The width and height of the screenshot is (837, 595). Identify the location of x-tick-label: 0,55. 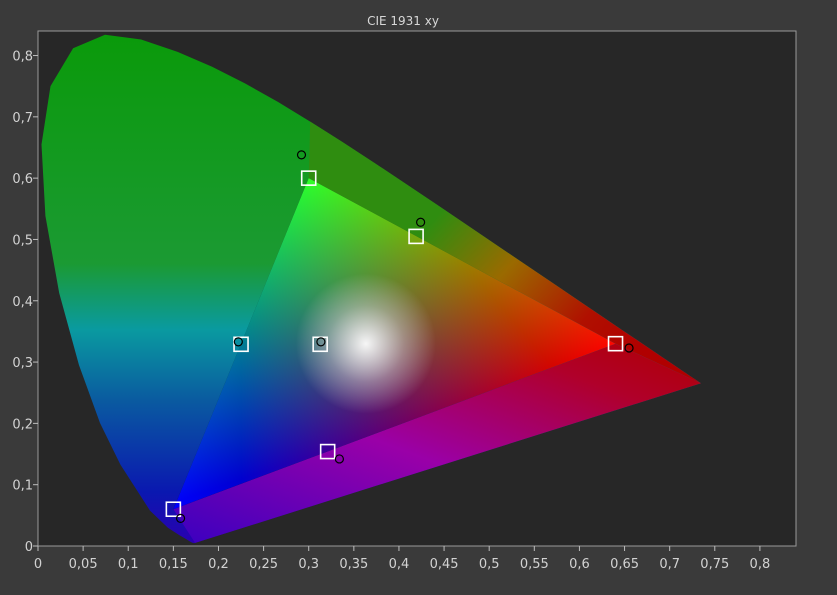
(534, 564).